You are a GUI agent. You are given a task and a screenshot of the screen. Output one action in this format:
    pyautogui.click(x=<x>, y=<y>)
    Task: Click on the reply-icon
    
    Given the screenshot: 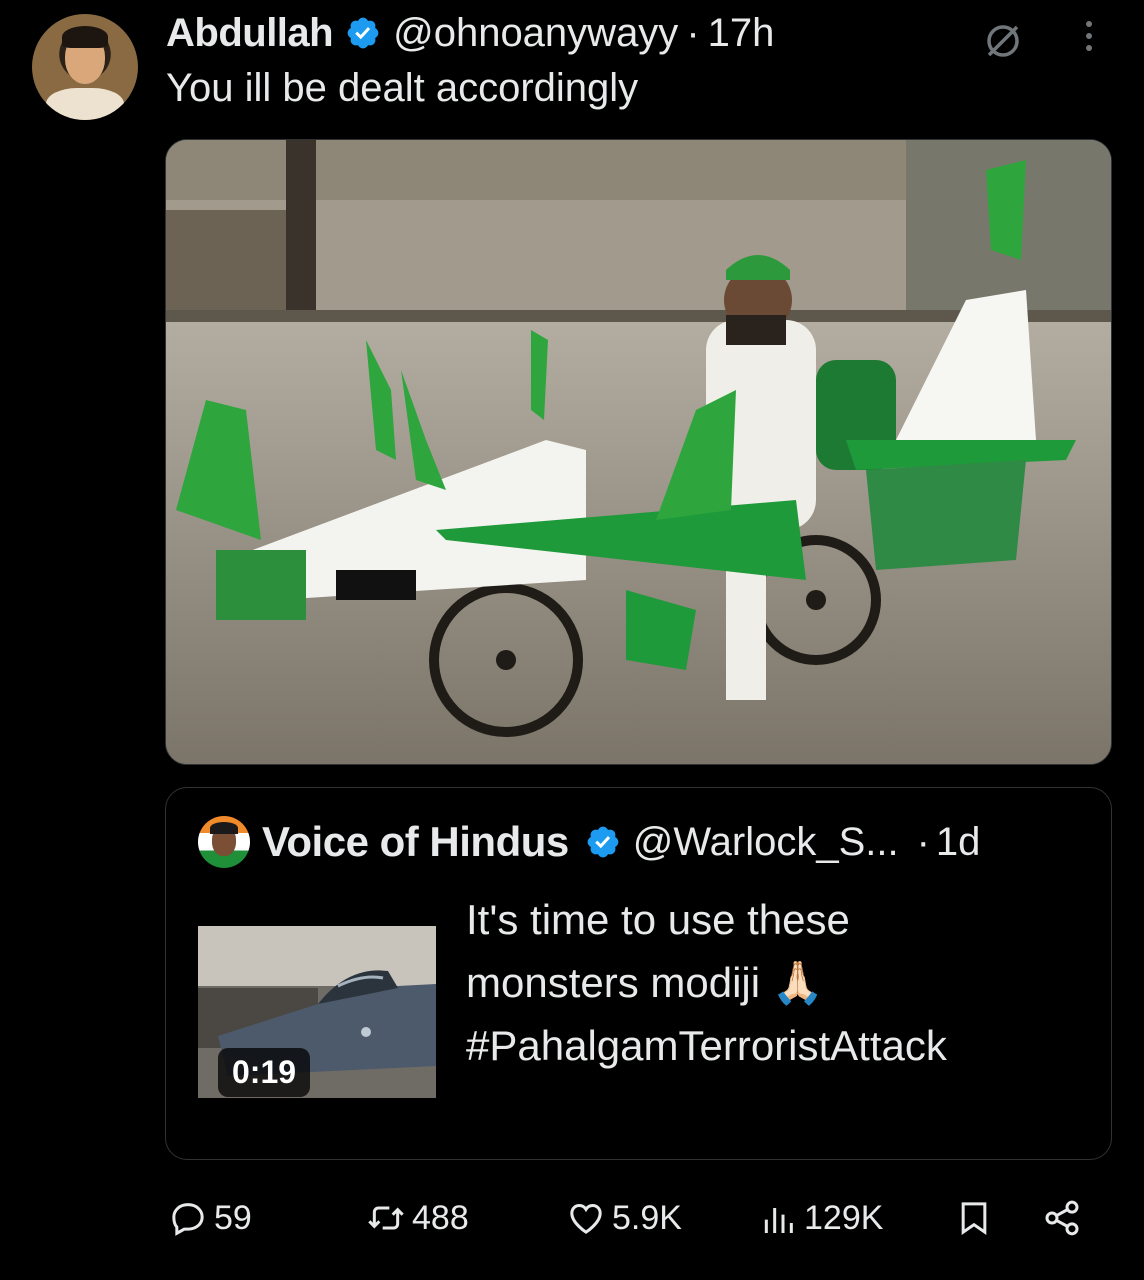 What is the action you would take?
    pyautogui.click(x=188, y=1219)
    